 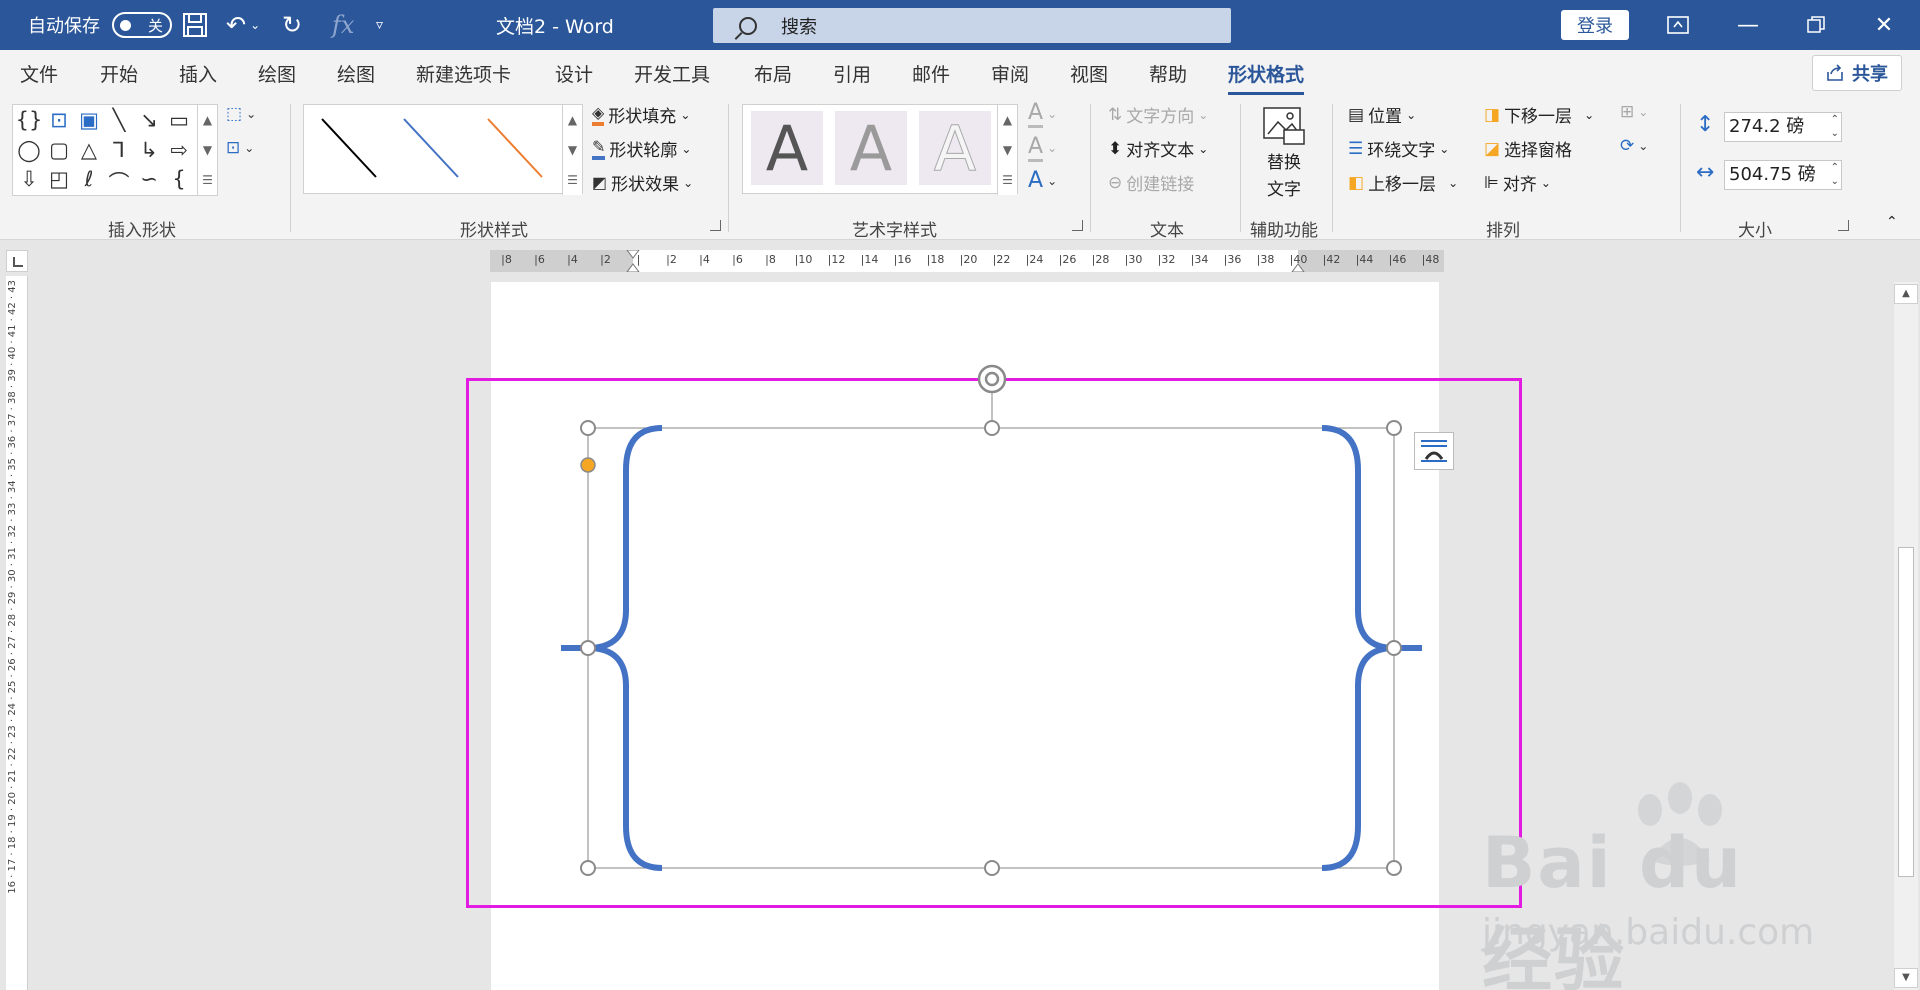 I want to click on adjust-handle, so click(x=588, y=465).